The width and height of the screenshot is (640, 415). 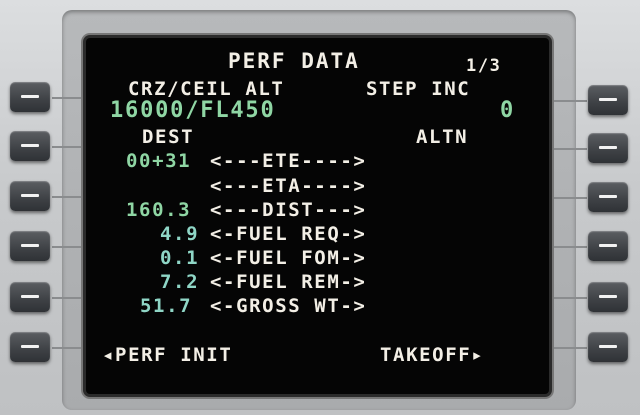 I want to click on dist-value: 160.3, so click(x=159, y=210).